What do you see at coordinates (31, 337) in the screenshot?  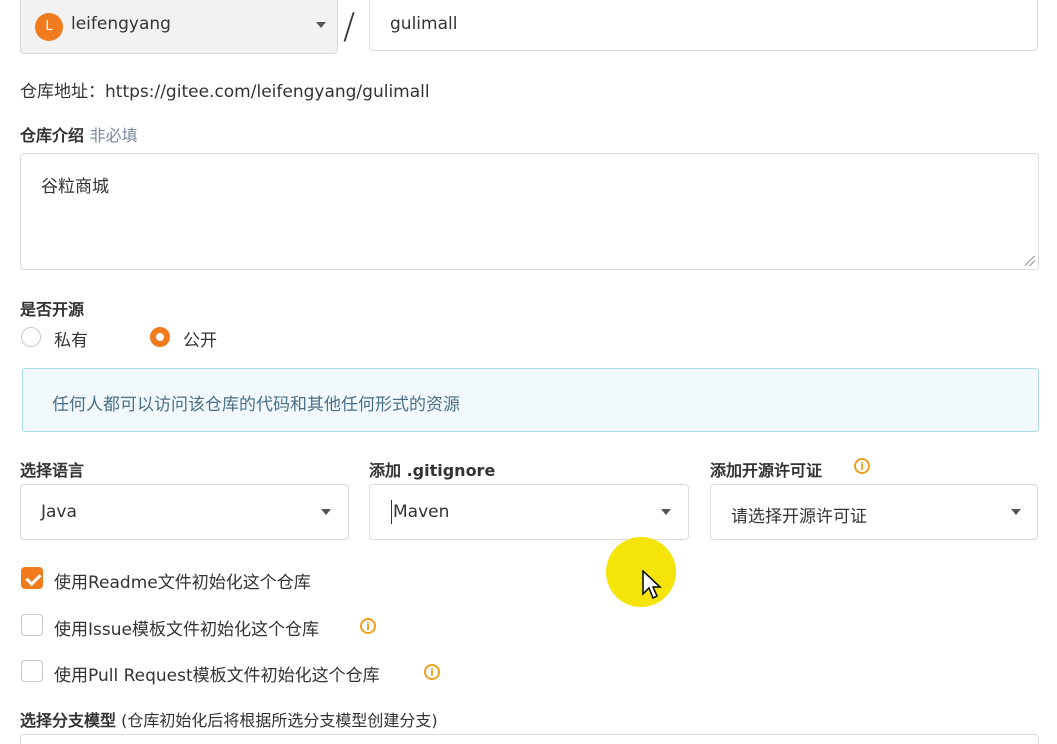 I see `radio-private` at bounding box center [31, 337].